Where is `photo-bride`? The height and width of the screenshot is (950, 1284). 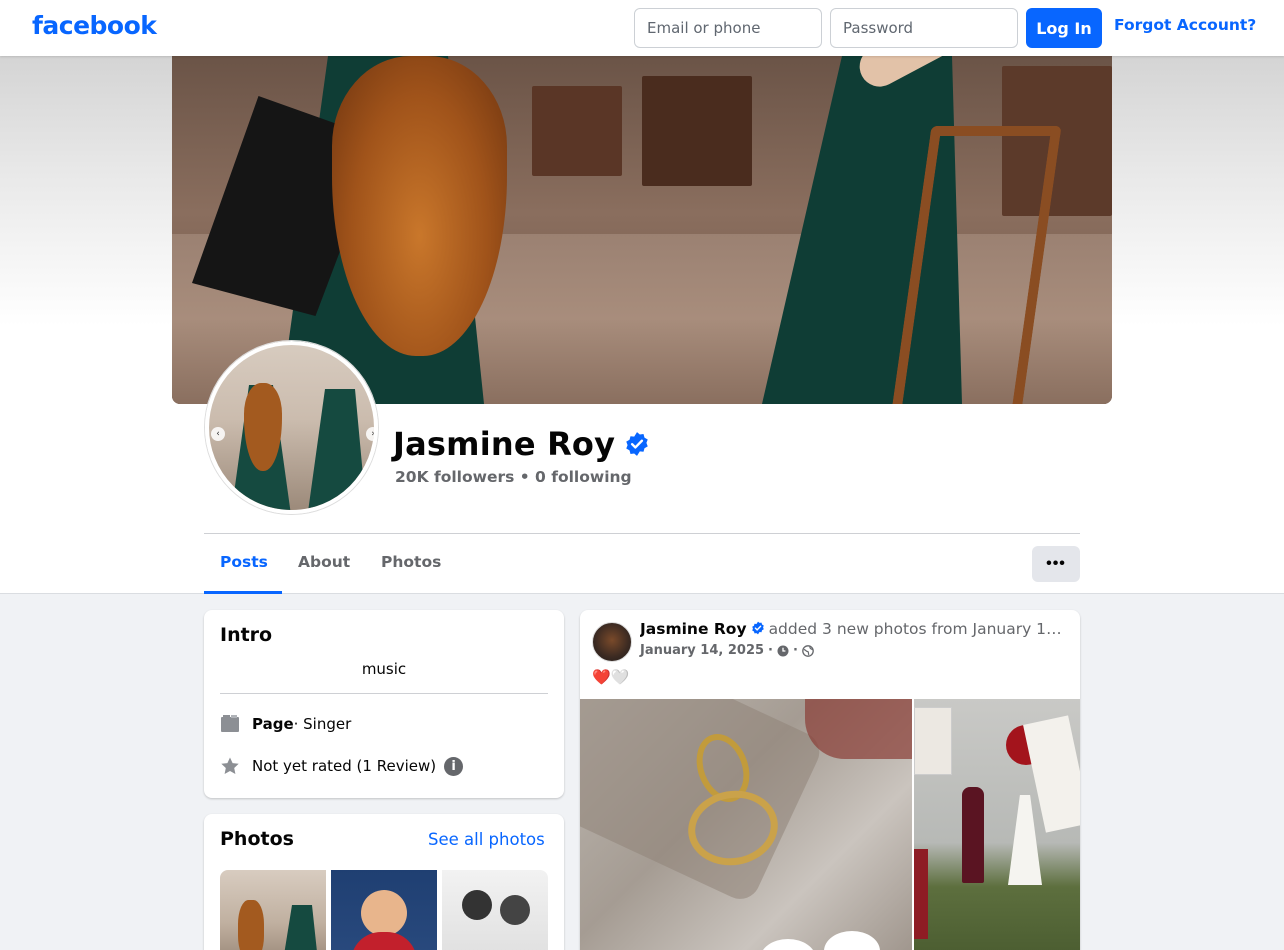
photo-bride is located at coordinates (1025, 840).